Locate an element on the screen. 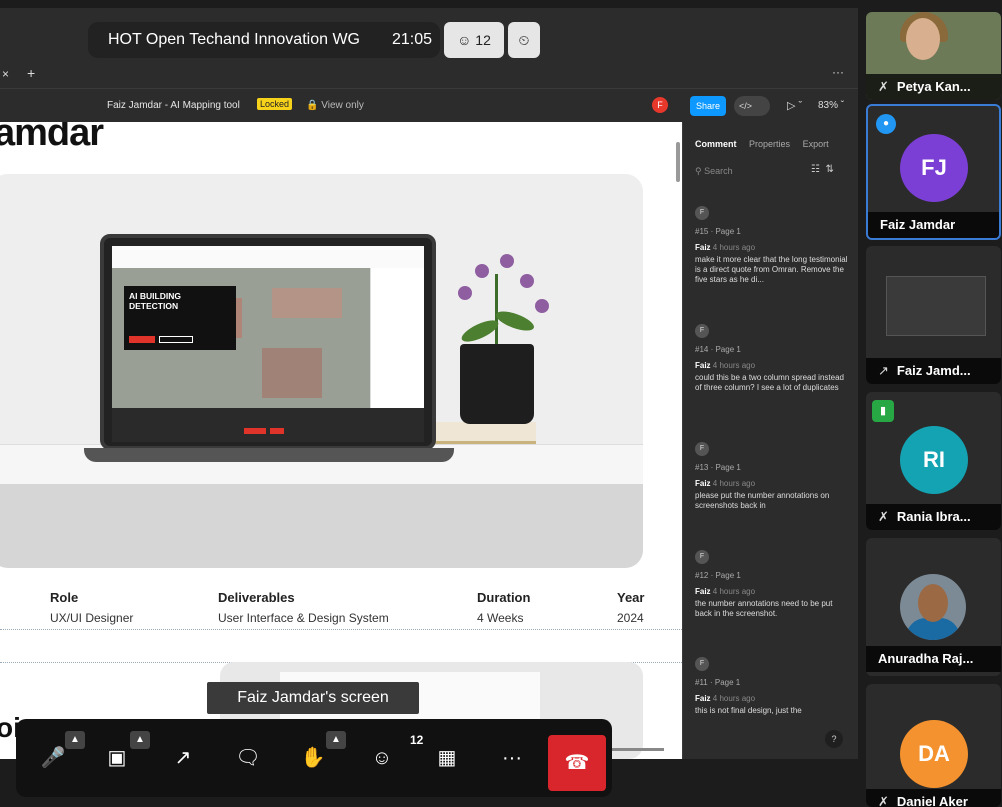 The image size is (1002, 807). comment-ref: #15 · Page 1 is located at coordinates (718, 231).